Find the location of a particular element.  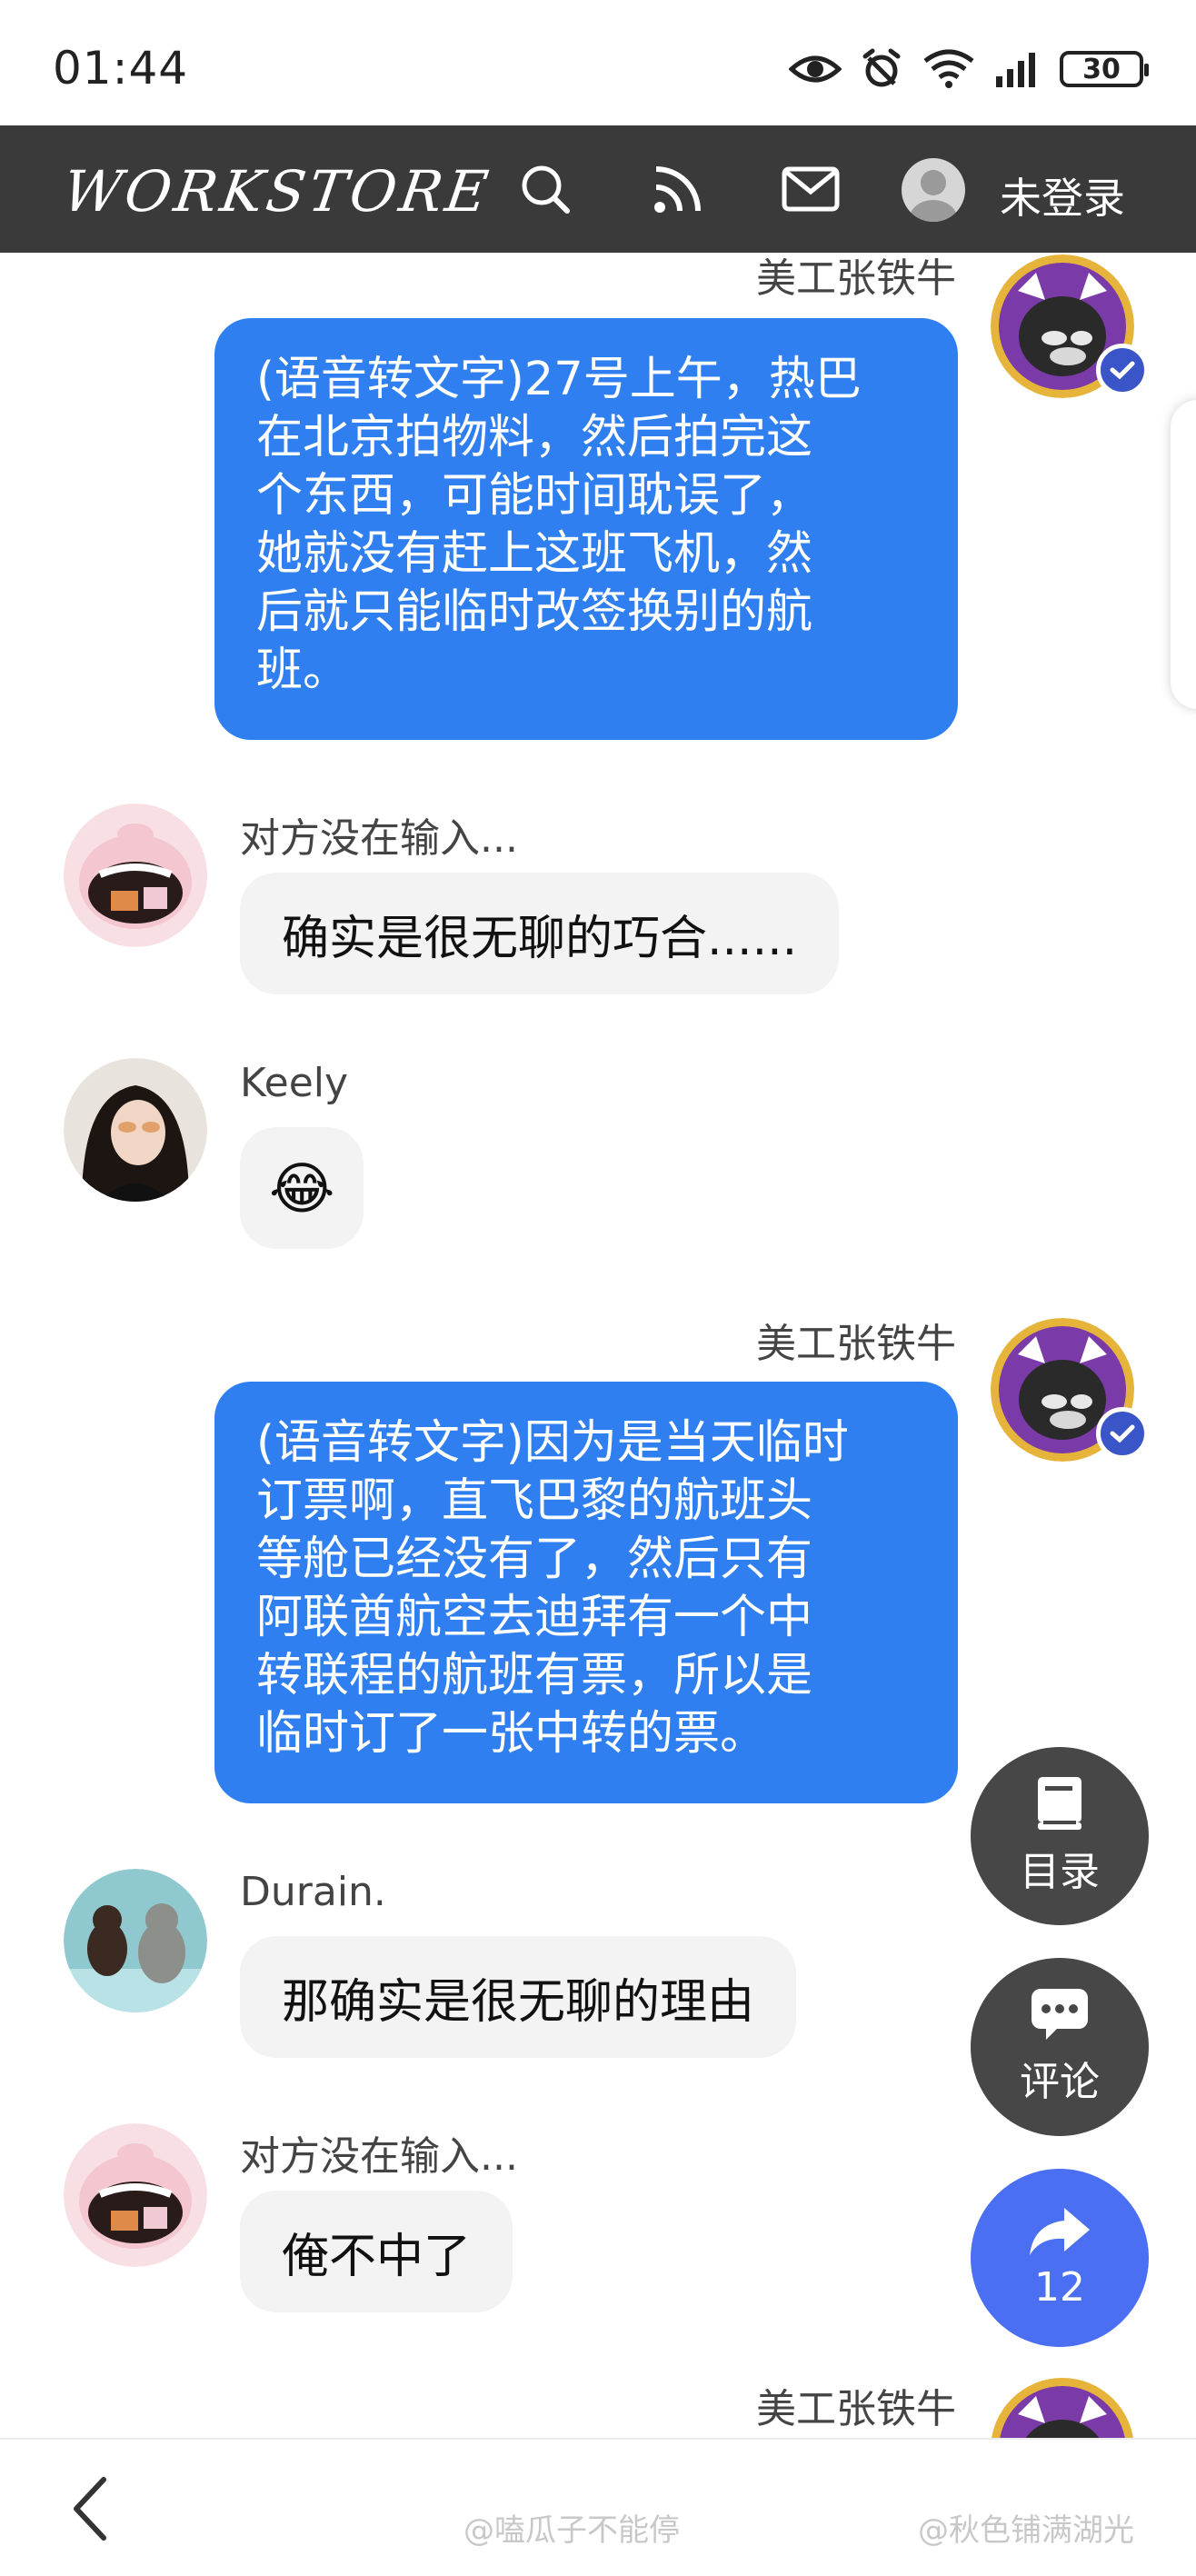

back-button is located at coordinates (91, 2508).